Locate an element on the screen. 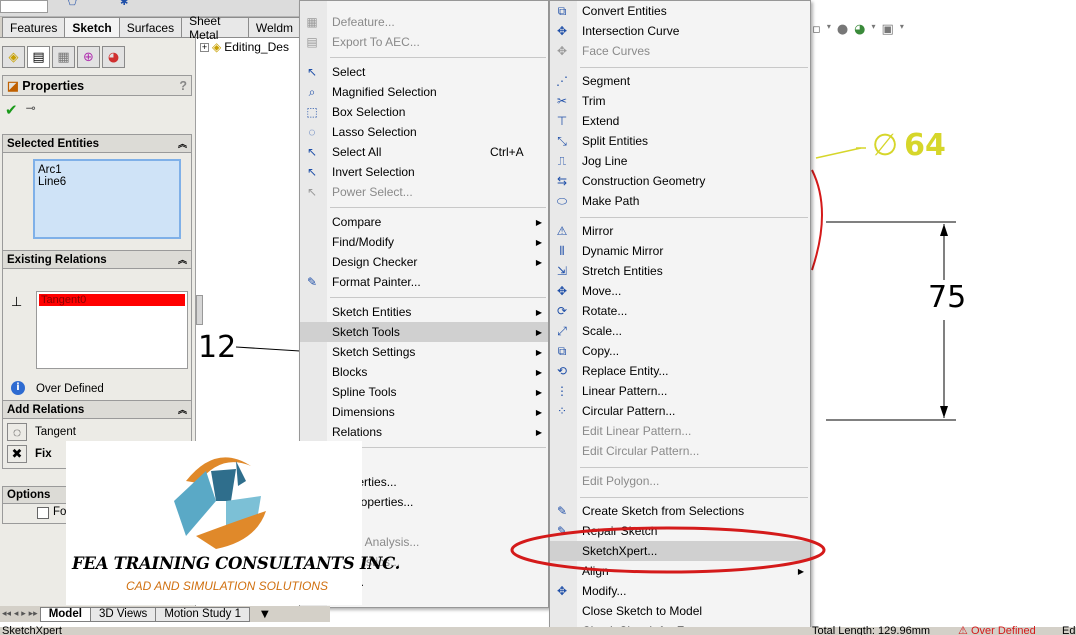 The image size is (1076, 635). config-dropdown is located at coordinates (24, 6).